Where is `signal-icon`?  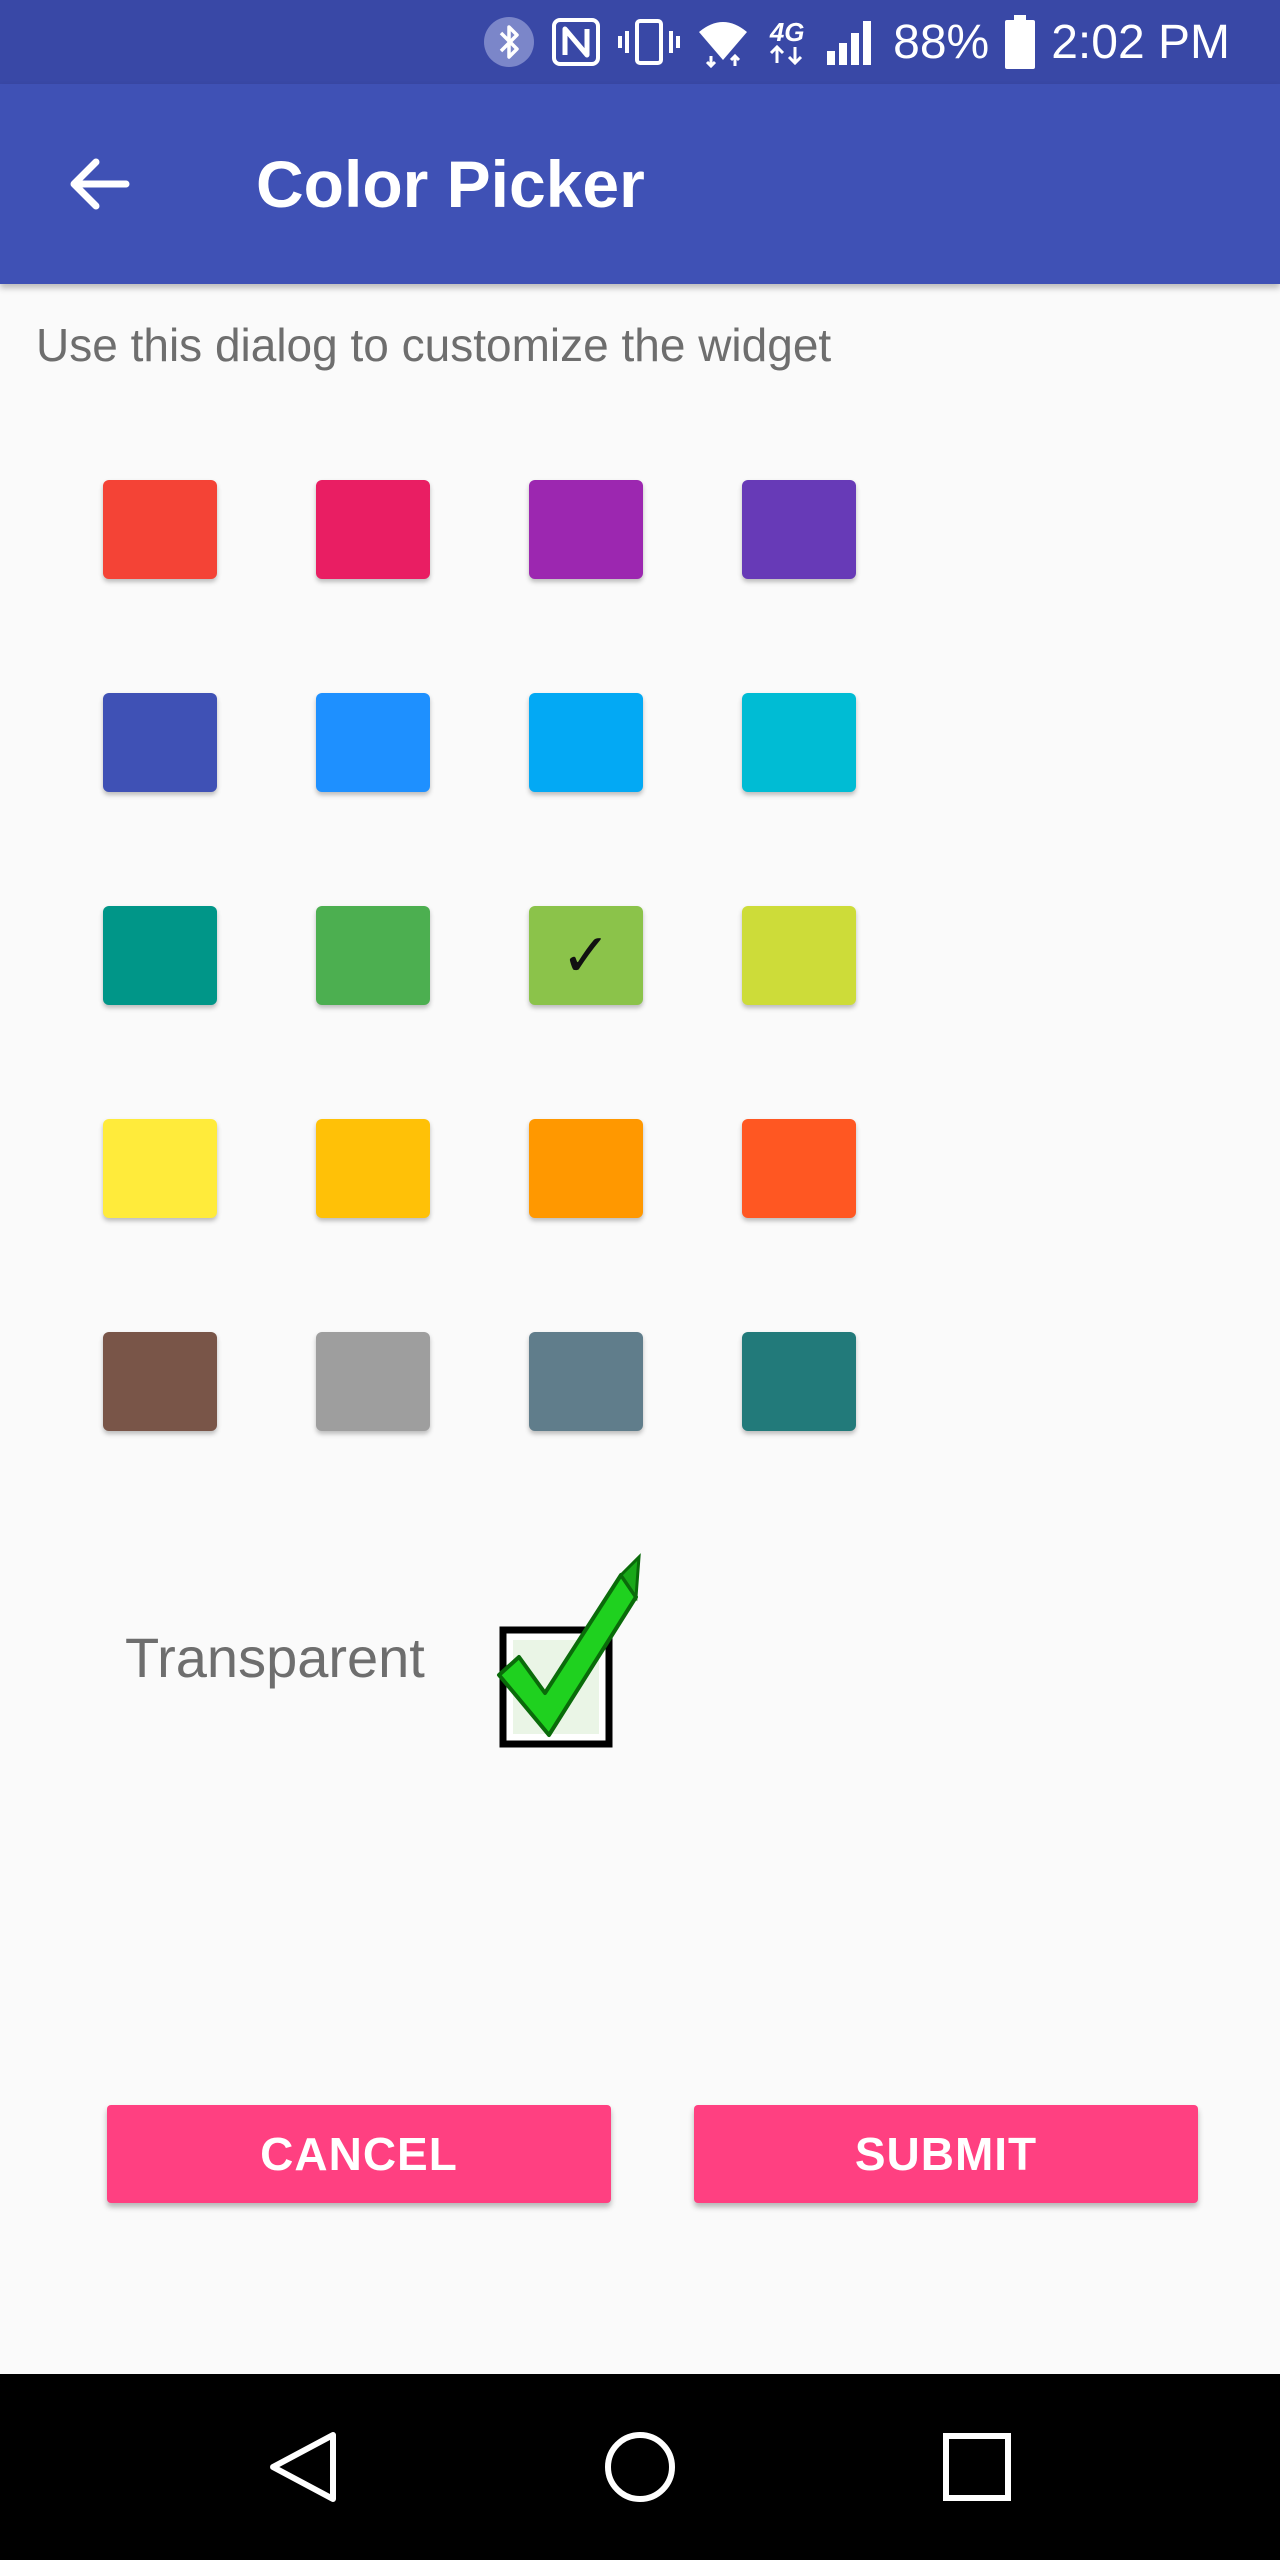 signal-icon is located at coordinates (851, 42).